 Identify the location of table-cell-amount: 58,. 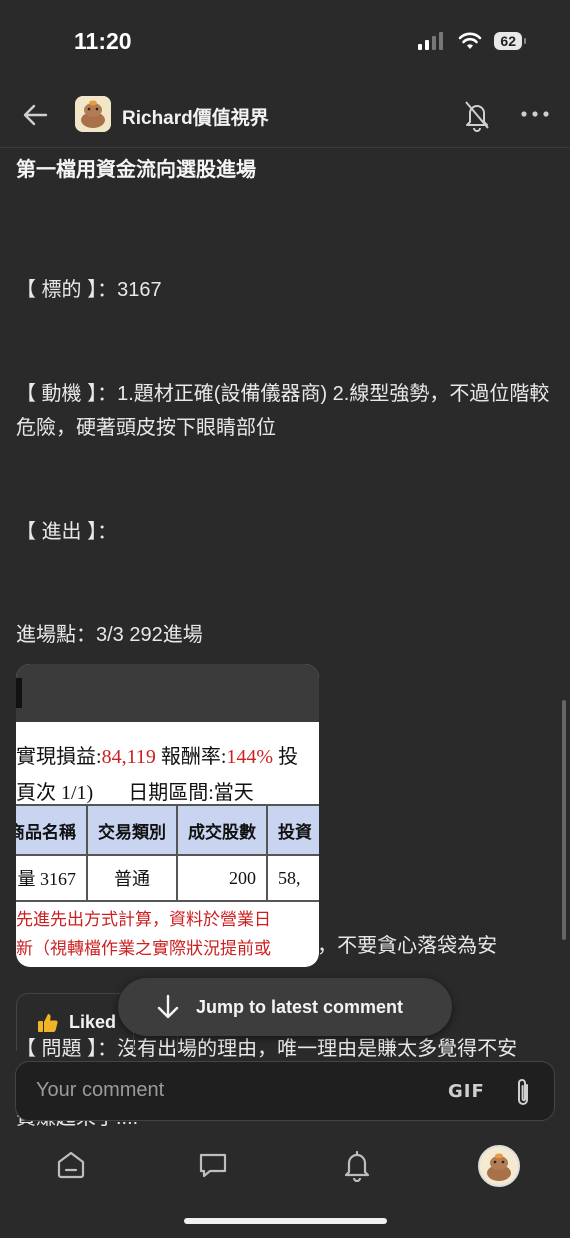
(292, 878).